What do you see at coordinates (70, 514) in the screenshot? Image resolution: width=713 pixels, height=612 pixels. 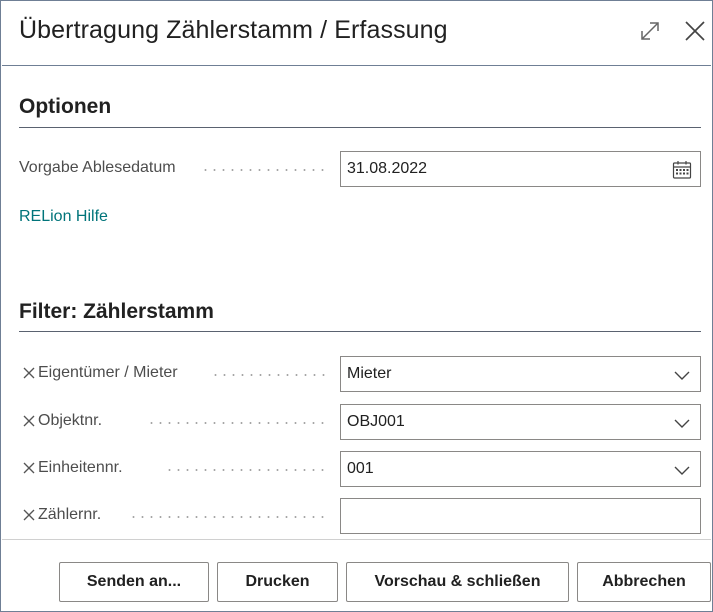 I see `field-label: Zählernr.` at bounding box center [70, 514].